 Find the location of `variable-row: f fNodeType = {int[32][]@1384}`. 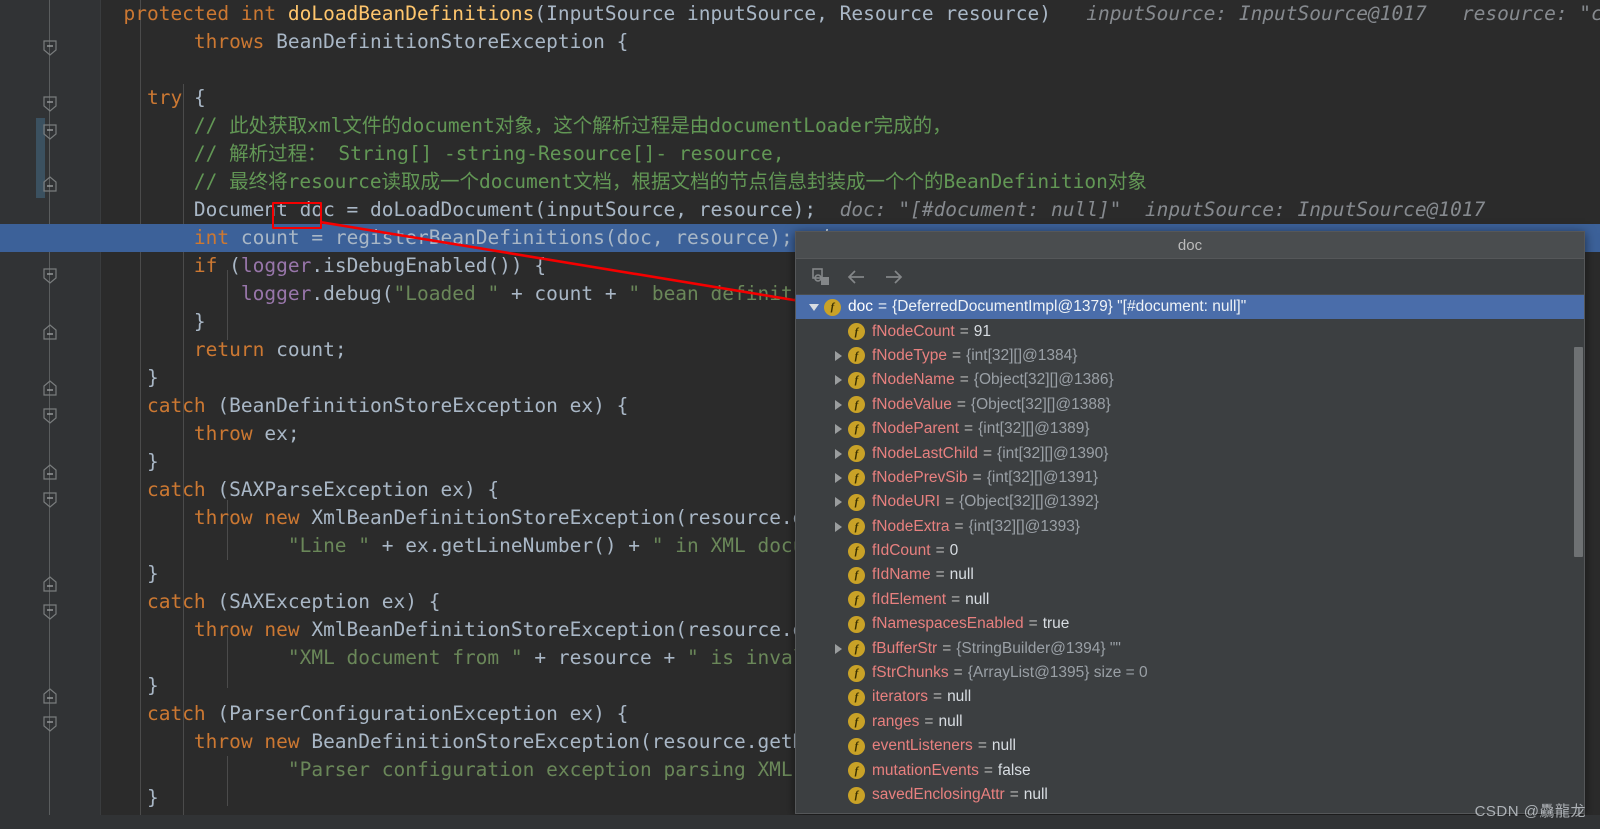

variable-row: f fNodeType = {int[32][]@1384} is located at coordinates (1190, 356).